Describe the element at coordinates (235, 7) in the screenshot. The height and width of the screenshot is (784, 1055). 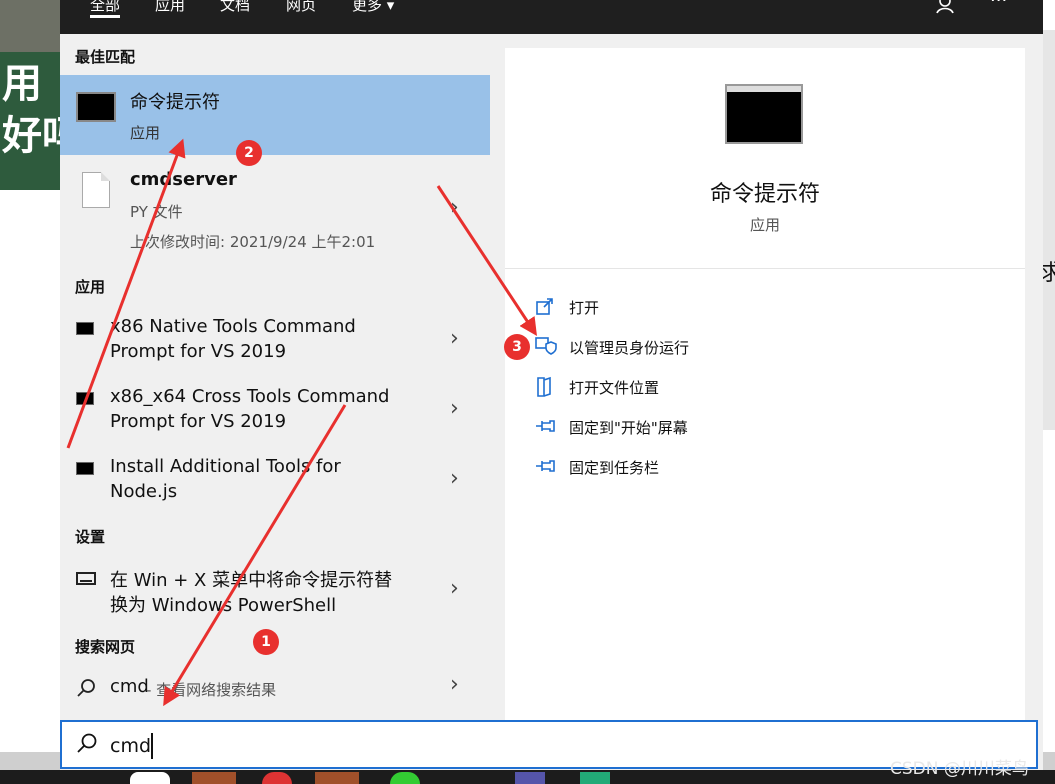
I see `tab-documents: 文档` at that location.